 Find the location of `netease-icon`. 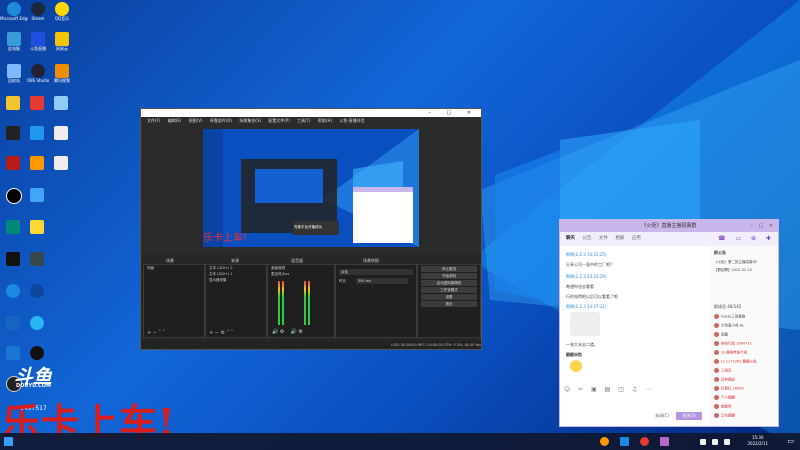

netease-icon is located at coordinates (62, 39).